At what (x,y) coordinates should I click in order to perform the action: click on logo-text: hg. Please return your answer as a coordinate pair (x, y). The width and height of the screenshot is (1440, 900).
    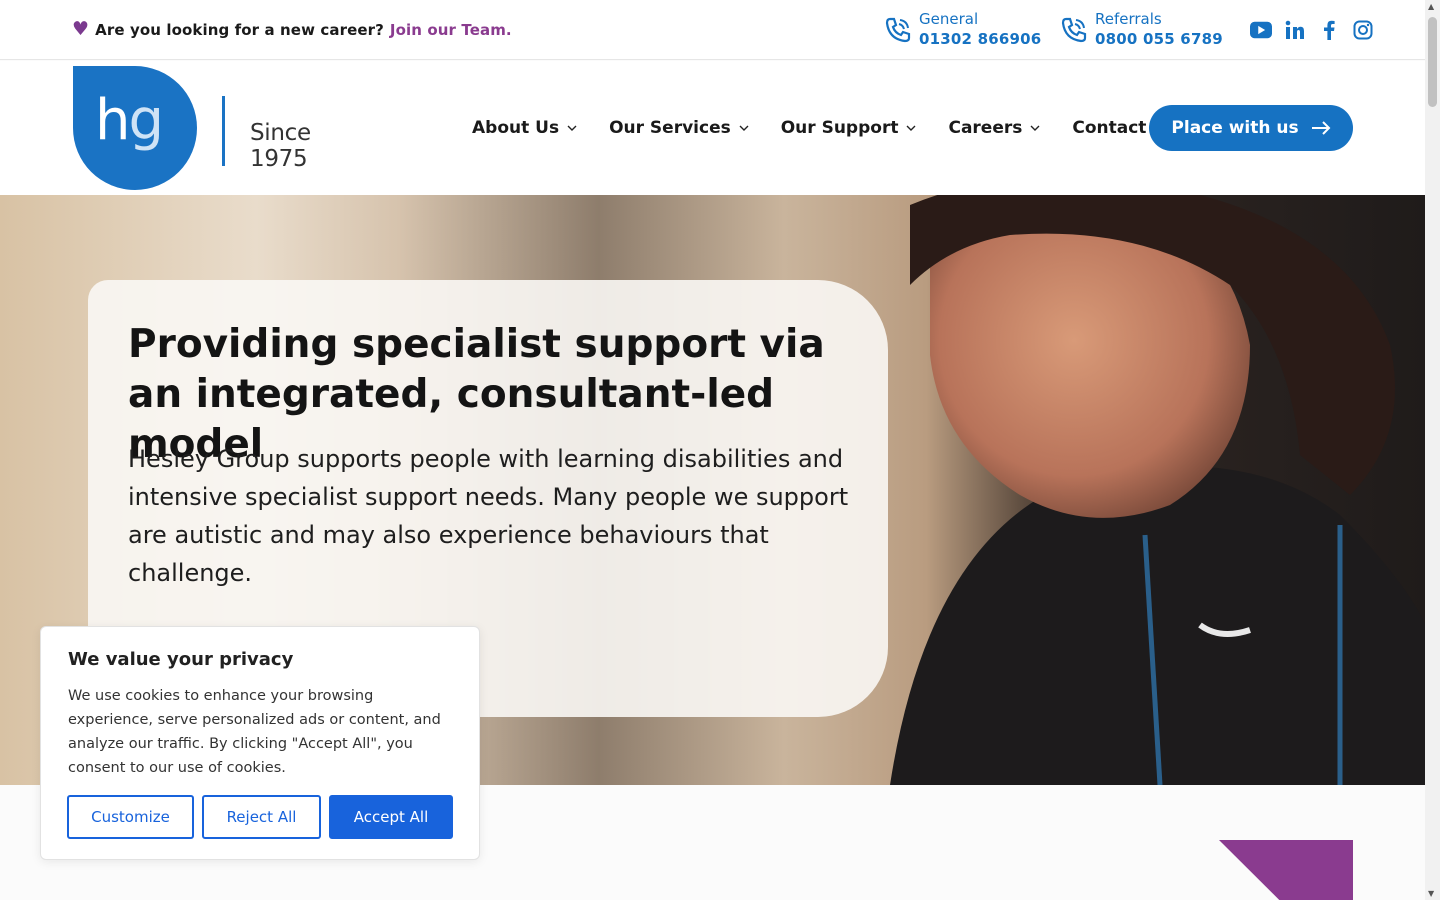
    Looking at the image, I should click on (130, 120).